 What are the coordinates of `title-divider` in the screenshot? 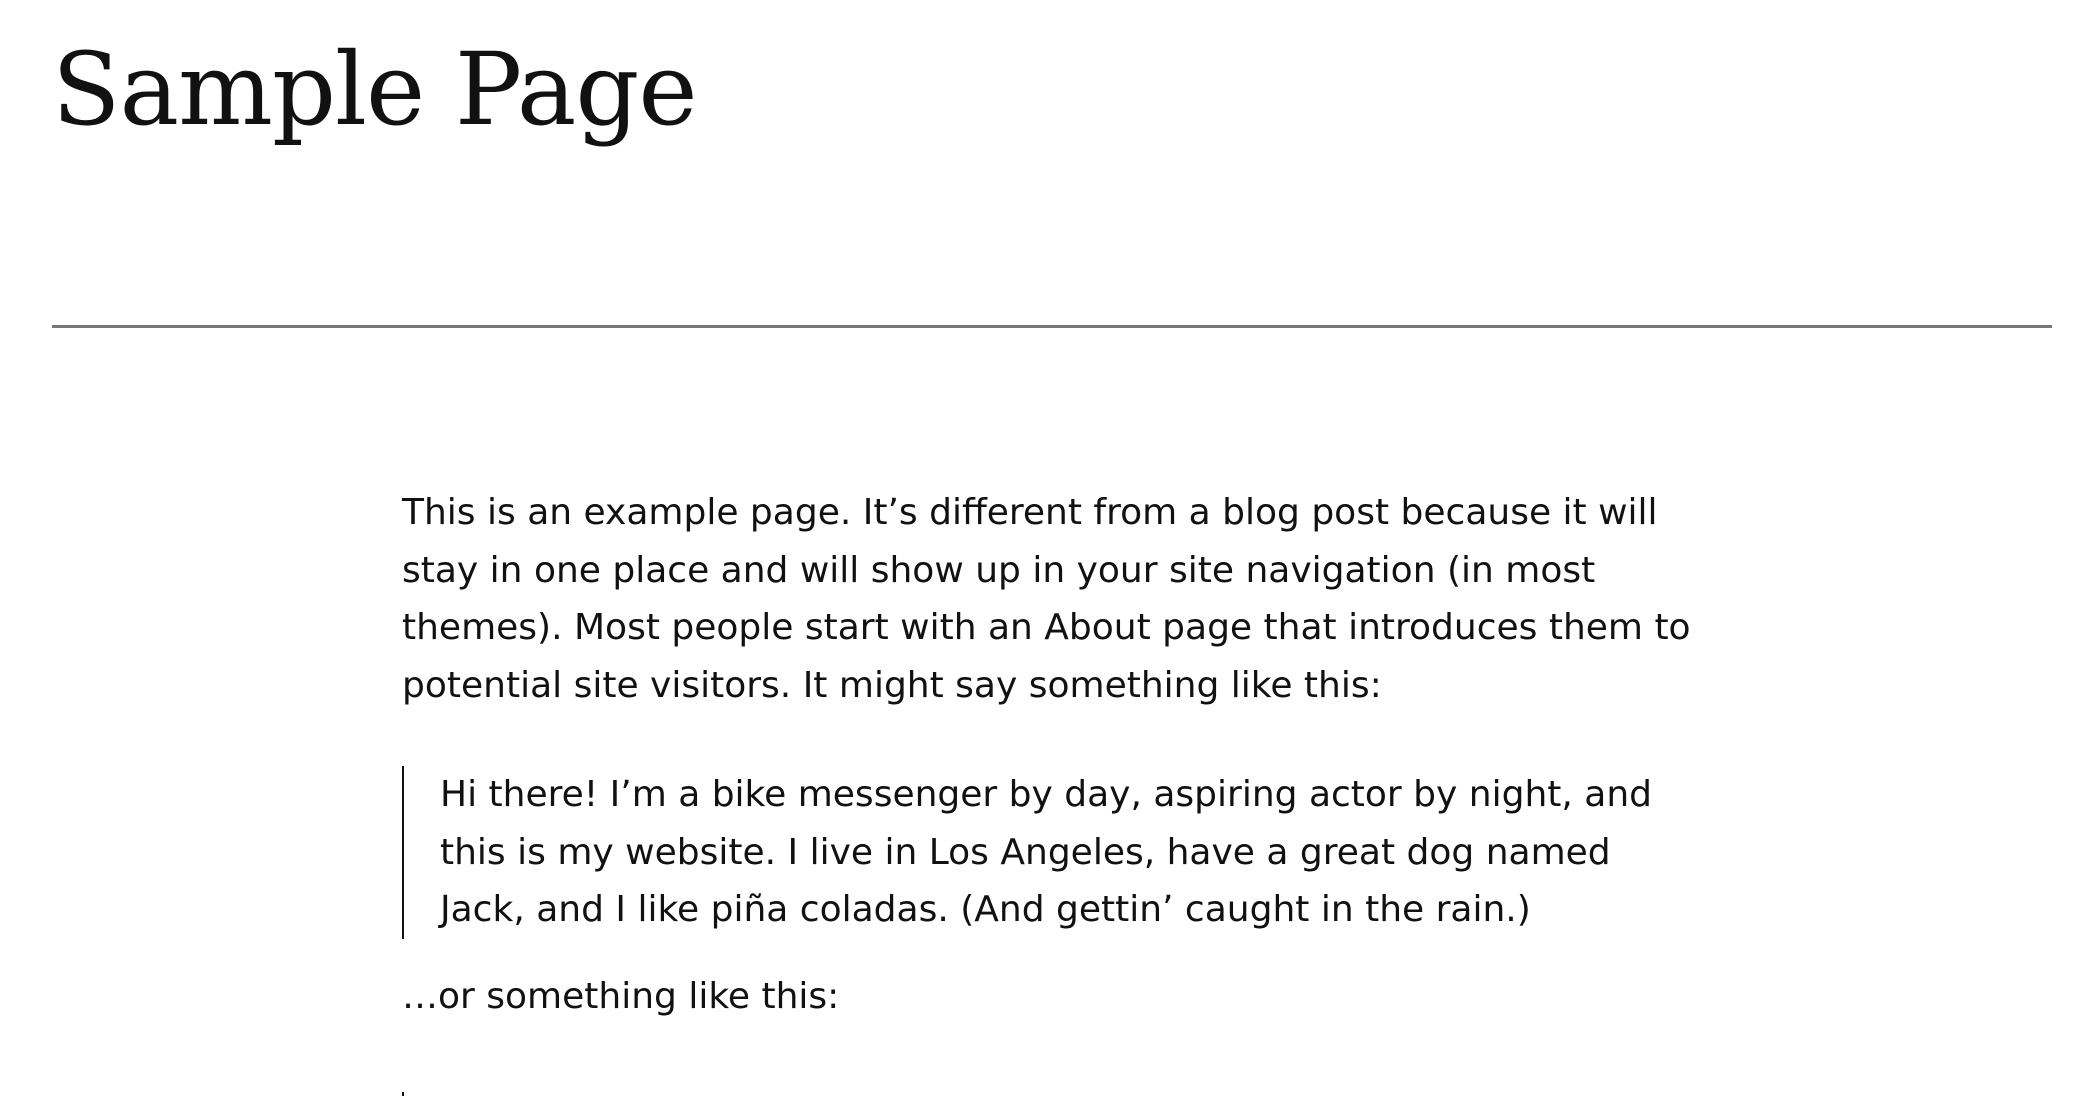 It's located at (1052, 326).